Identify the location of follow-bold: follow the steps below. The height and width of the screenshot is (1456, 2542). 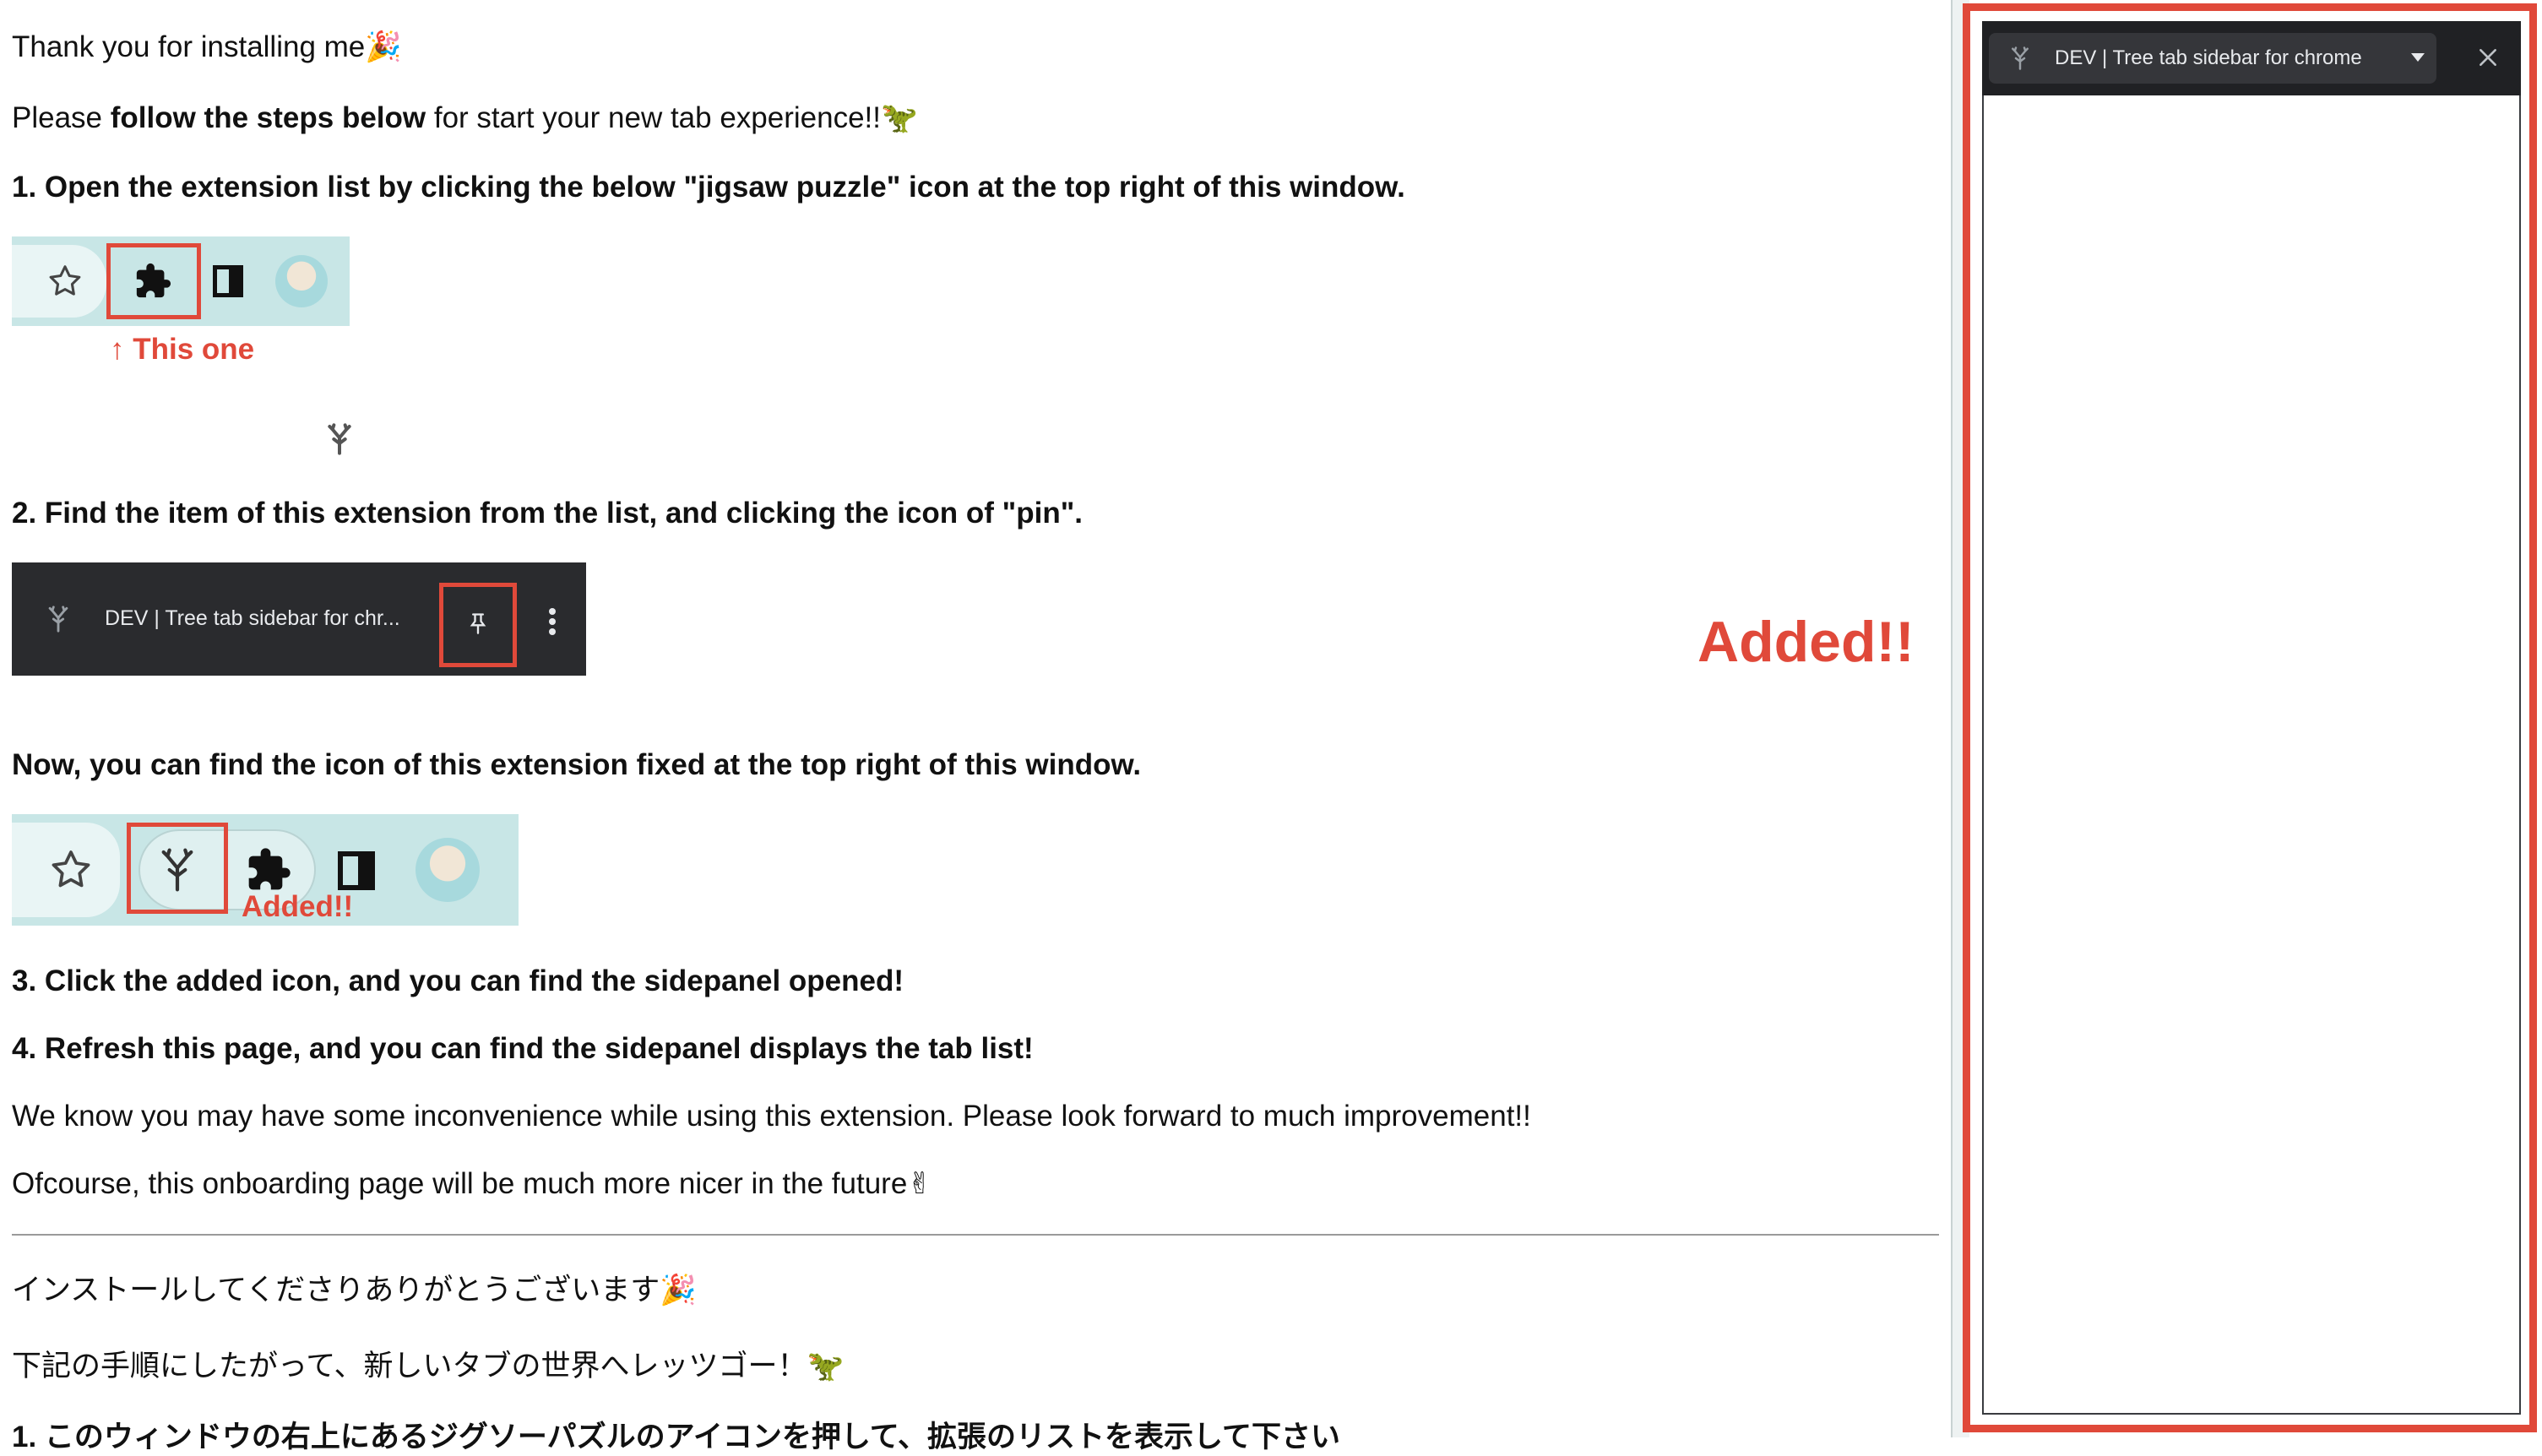
(268, 117).